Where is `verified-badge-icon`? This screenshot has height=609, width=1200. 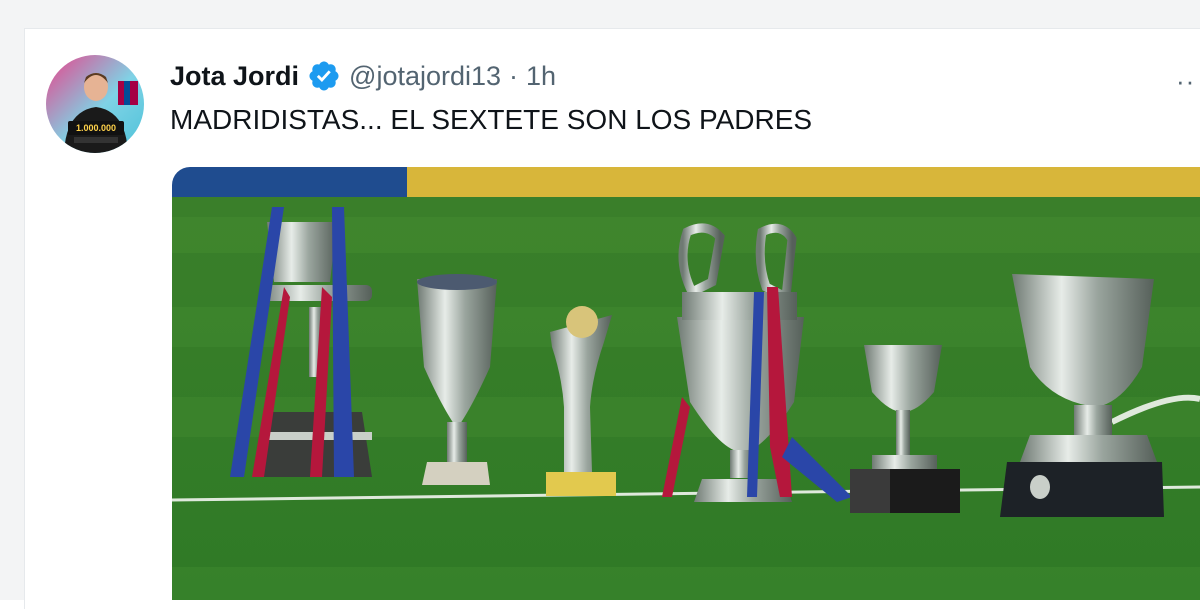 verified-badge-icon is located at coordinates (324, 76).